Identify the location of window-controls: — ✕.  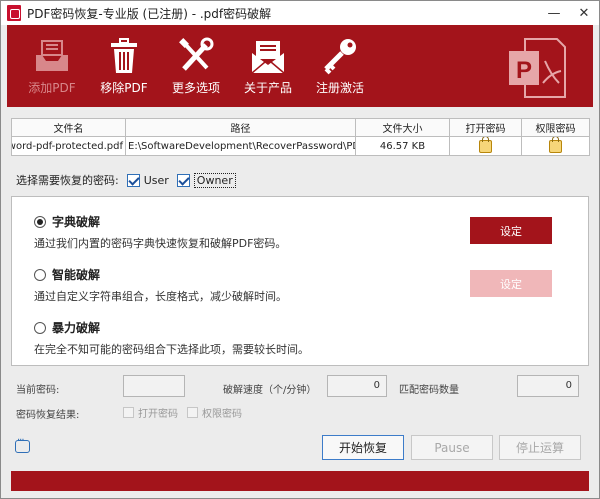
(569, 13).